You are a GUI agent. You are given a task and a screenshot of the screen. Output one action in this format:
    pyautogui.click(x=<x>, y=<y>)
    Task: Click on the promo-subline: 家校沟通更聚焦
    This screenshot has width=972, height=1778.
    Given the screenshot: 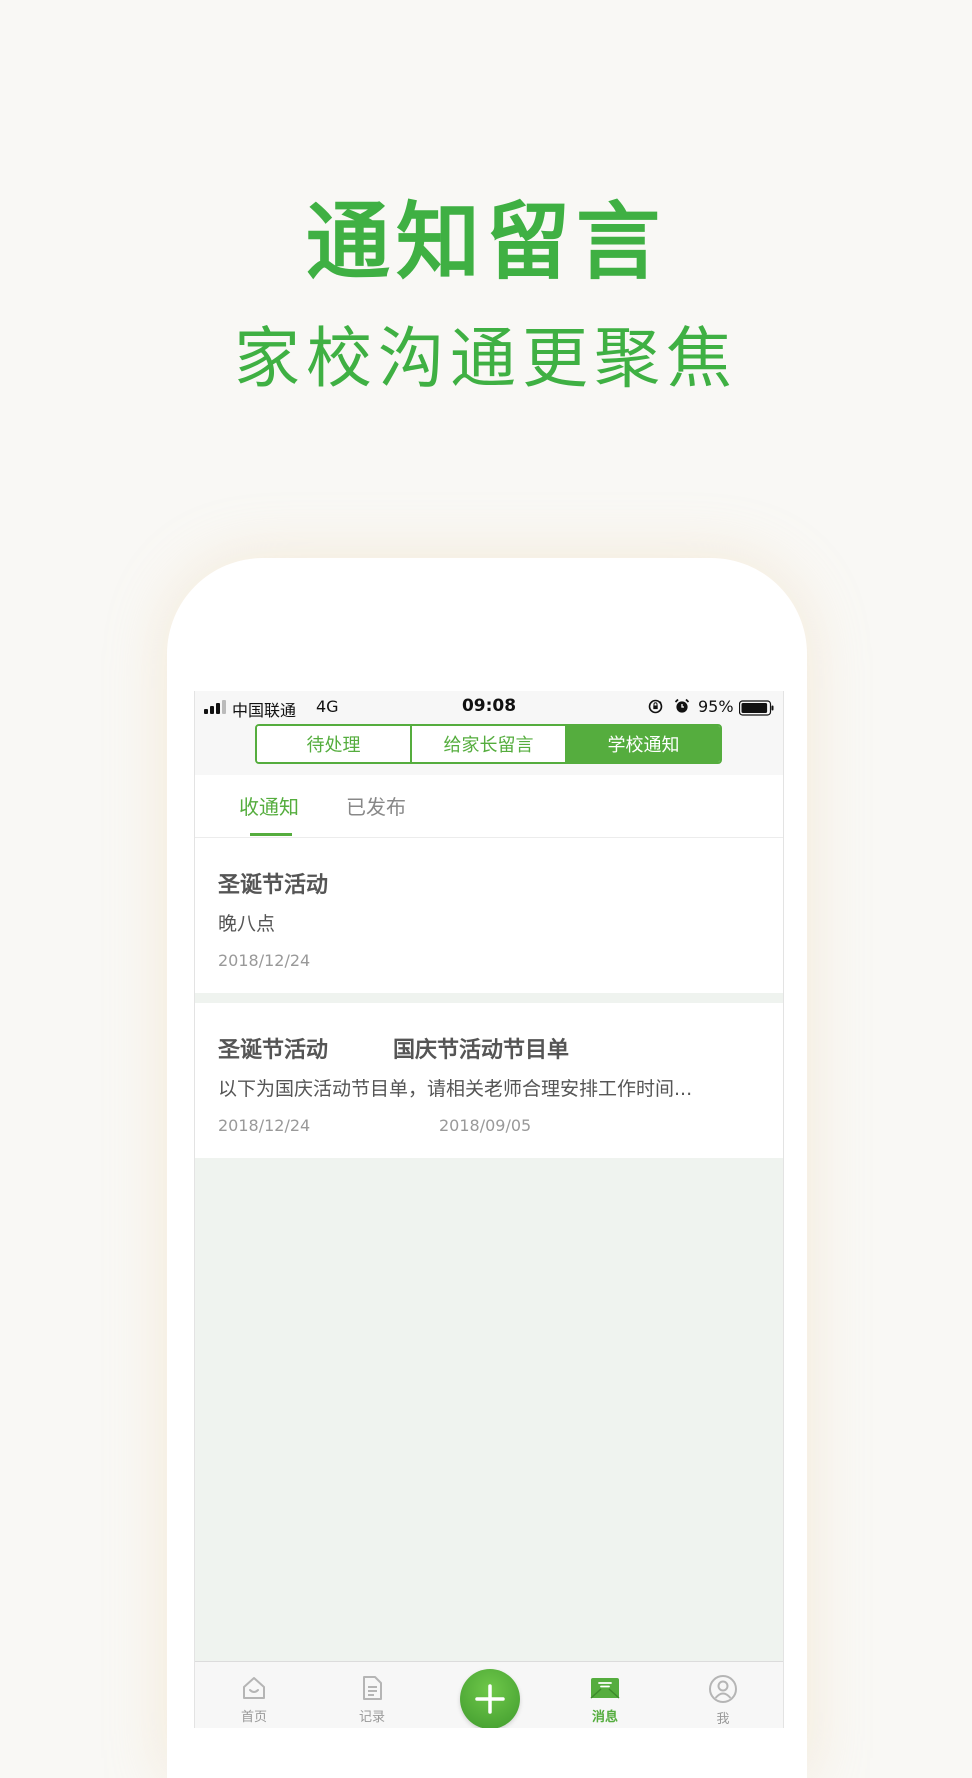 What is the action you would take?
    pyautogui.click(x=486, y=358)
    